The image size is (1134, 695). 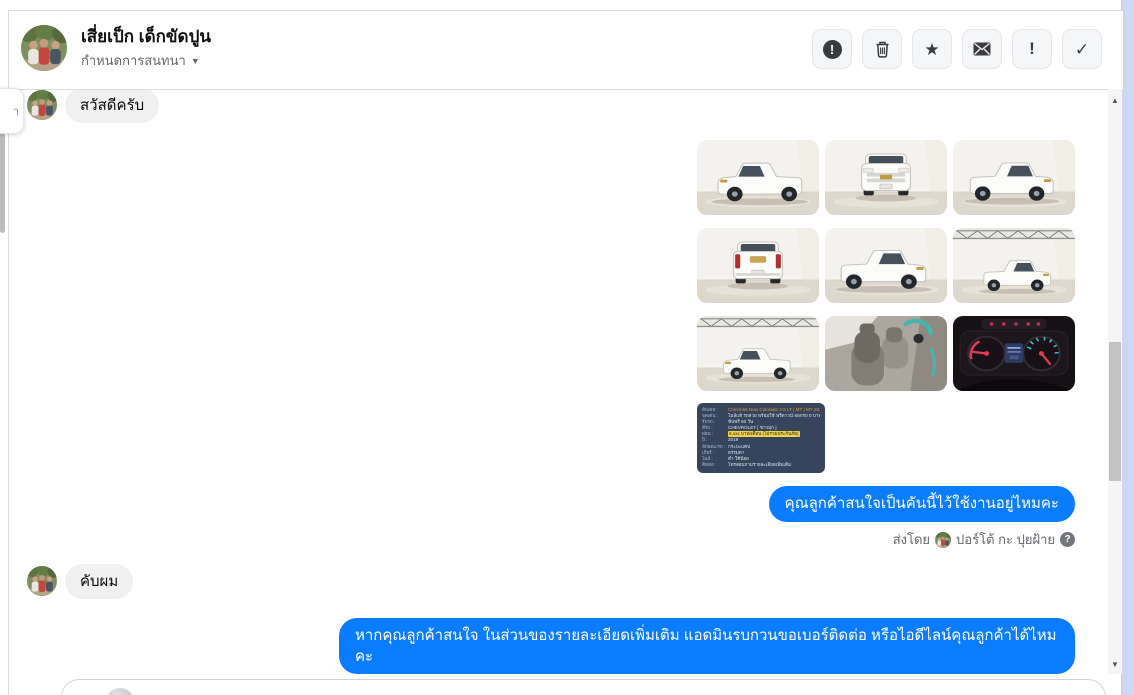 I want to click on car-photo-rear-right-angle, so click(x=1014, y=177).